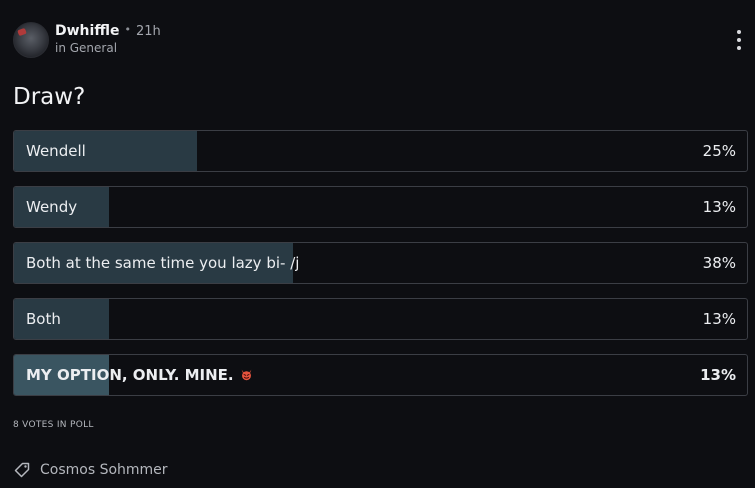 The height and width of the screenshot is (488, 755). Describe the element at coordinates (378, 41) in the screenshot. I see `post-header: Dwhiffle • 21h in General` at that location.